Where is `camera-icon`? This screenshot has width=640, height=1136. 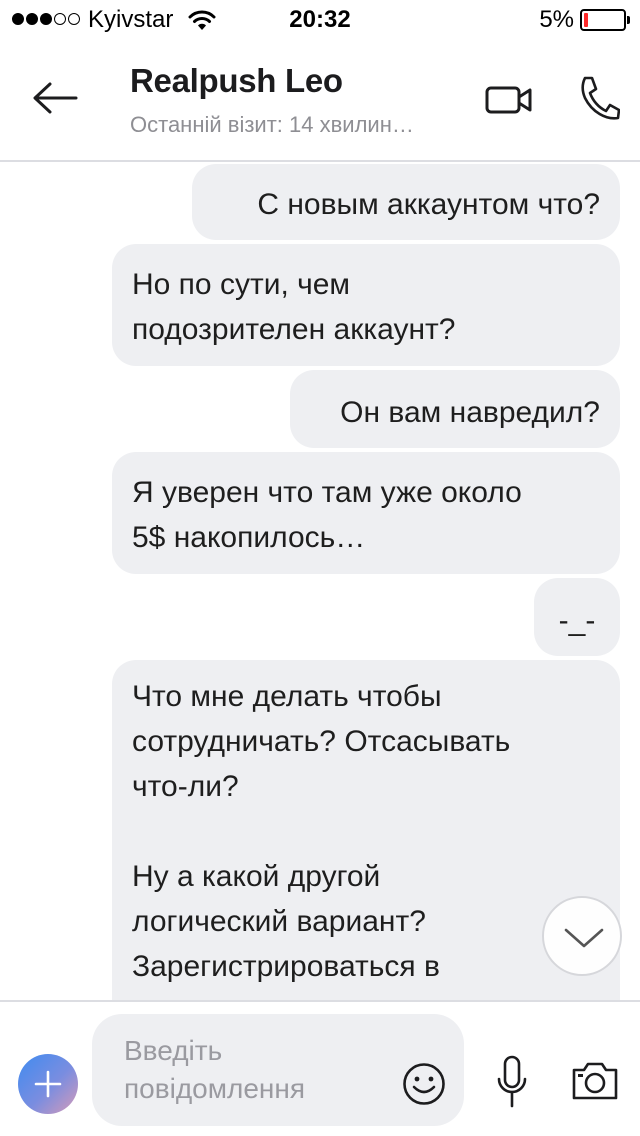
camera-icon is located at coordinates (595, 1081).